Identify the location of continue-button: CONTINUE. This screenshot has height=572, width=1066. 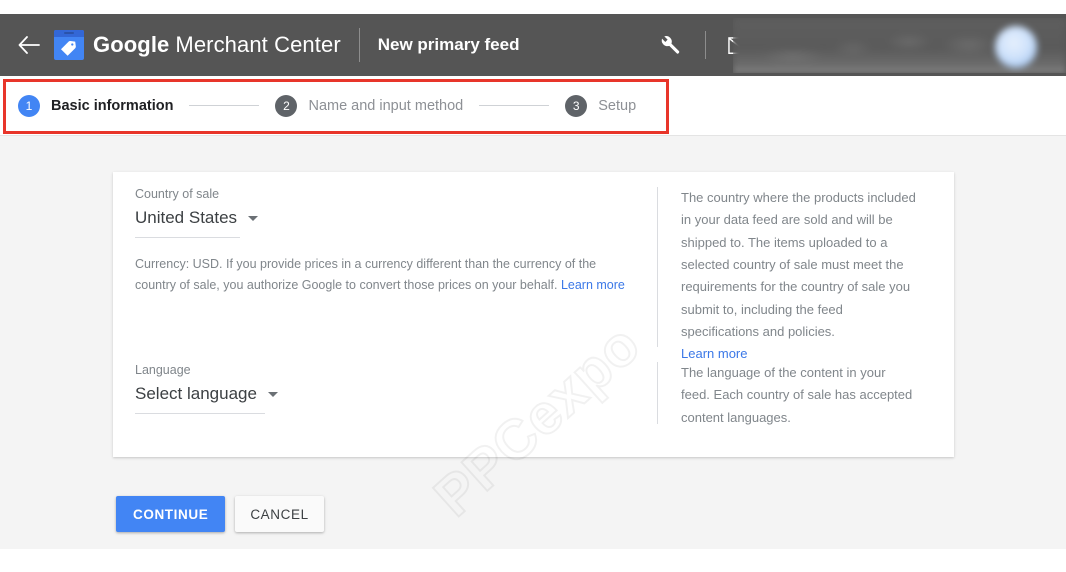
(171, 514).